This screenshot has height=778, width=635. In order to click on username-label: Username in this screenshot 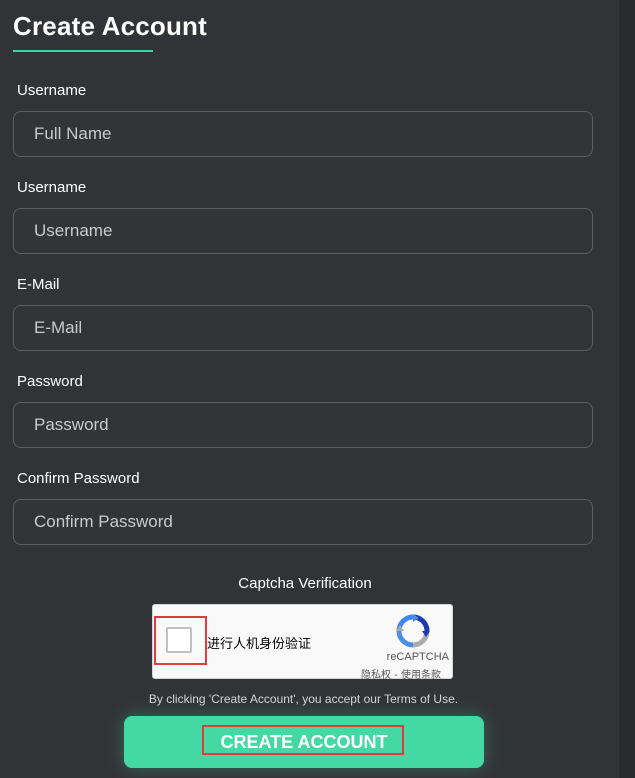, I will do `click(52, 187)`.